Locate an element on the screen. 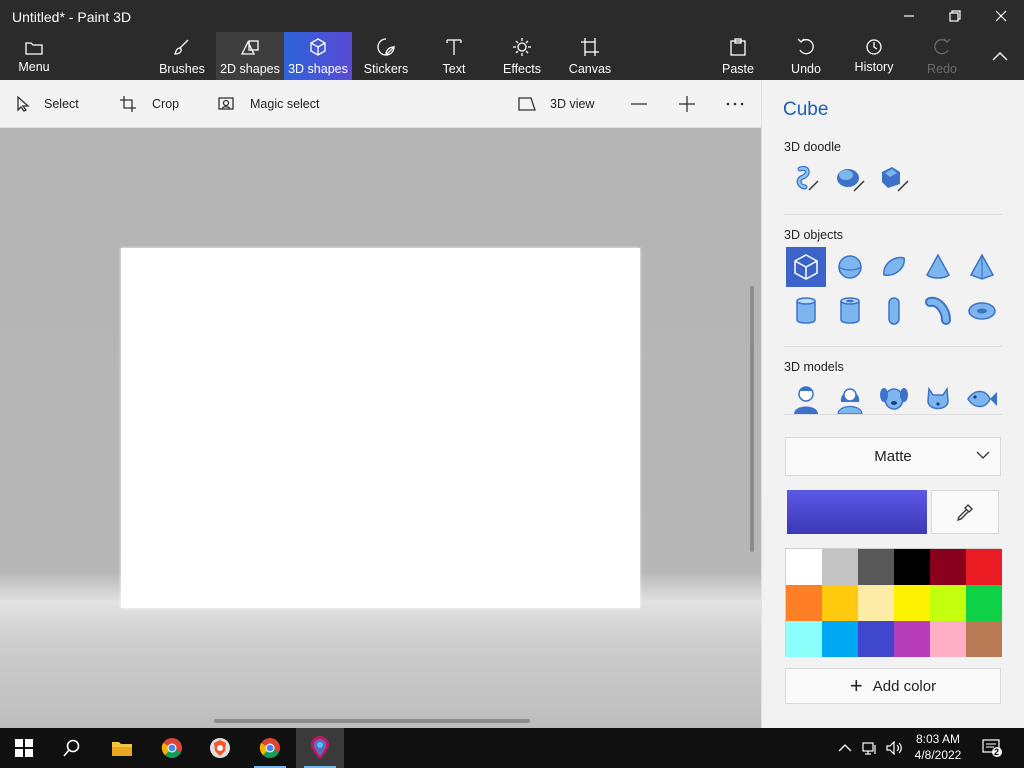 Image resolution: width=1024 pixels, height=768 pixels. tab-effects: Effects is located at coordinates (522, 56).